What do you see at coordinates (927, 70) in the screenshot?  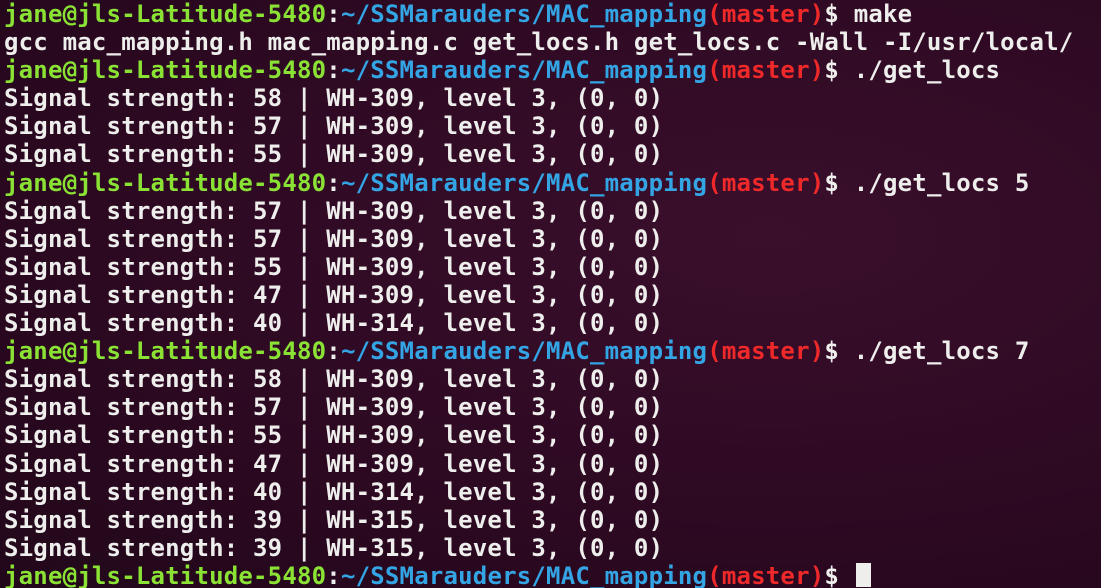 I see `command-text: ./get_locs` at bounding box center [927, 70].